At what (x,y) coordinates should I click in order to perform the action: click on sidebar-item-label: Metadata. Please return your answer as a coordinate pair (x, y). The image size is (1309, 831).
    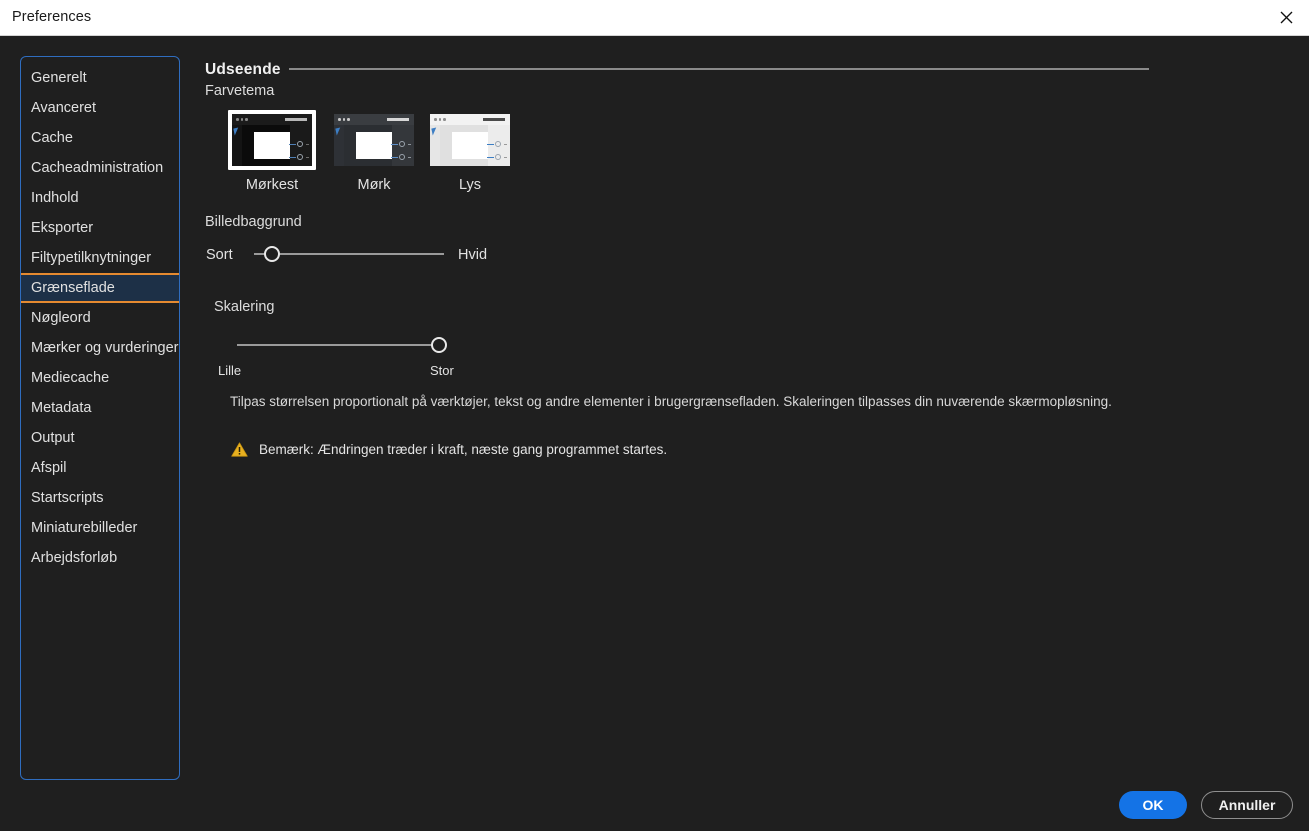
    Looking at the image, I should click on (61, 408).